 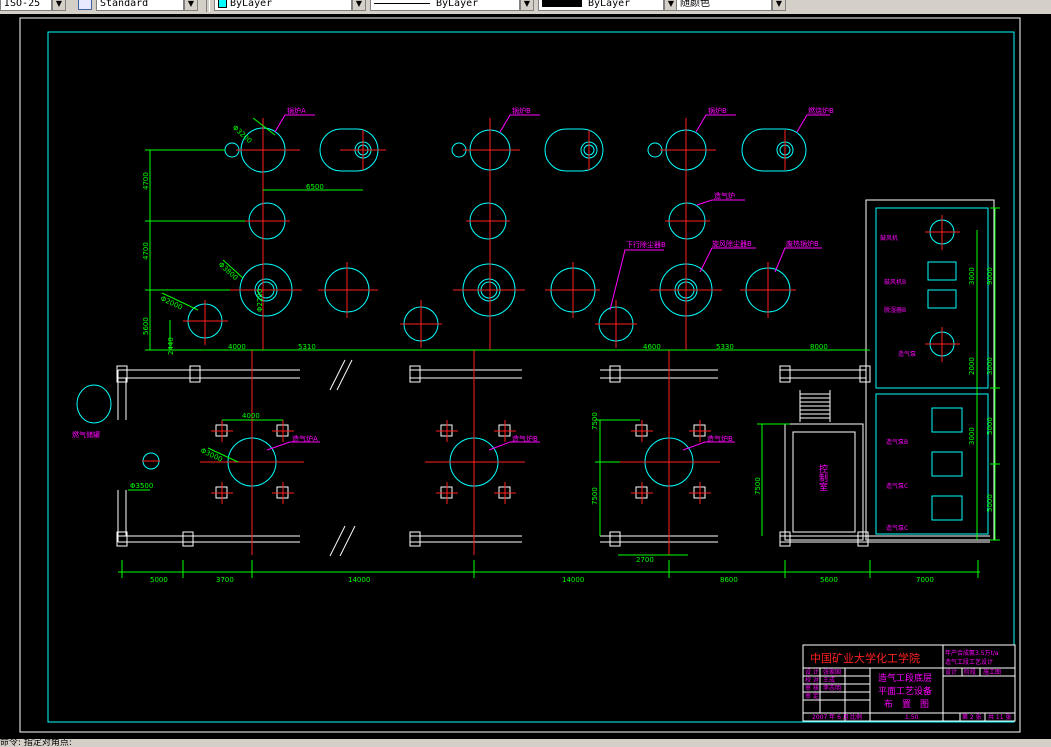 What do you see at coordinates (992, 672) in the screenshot?
I see `stage-value: 施工图` at bounding box center [992, 672].